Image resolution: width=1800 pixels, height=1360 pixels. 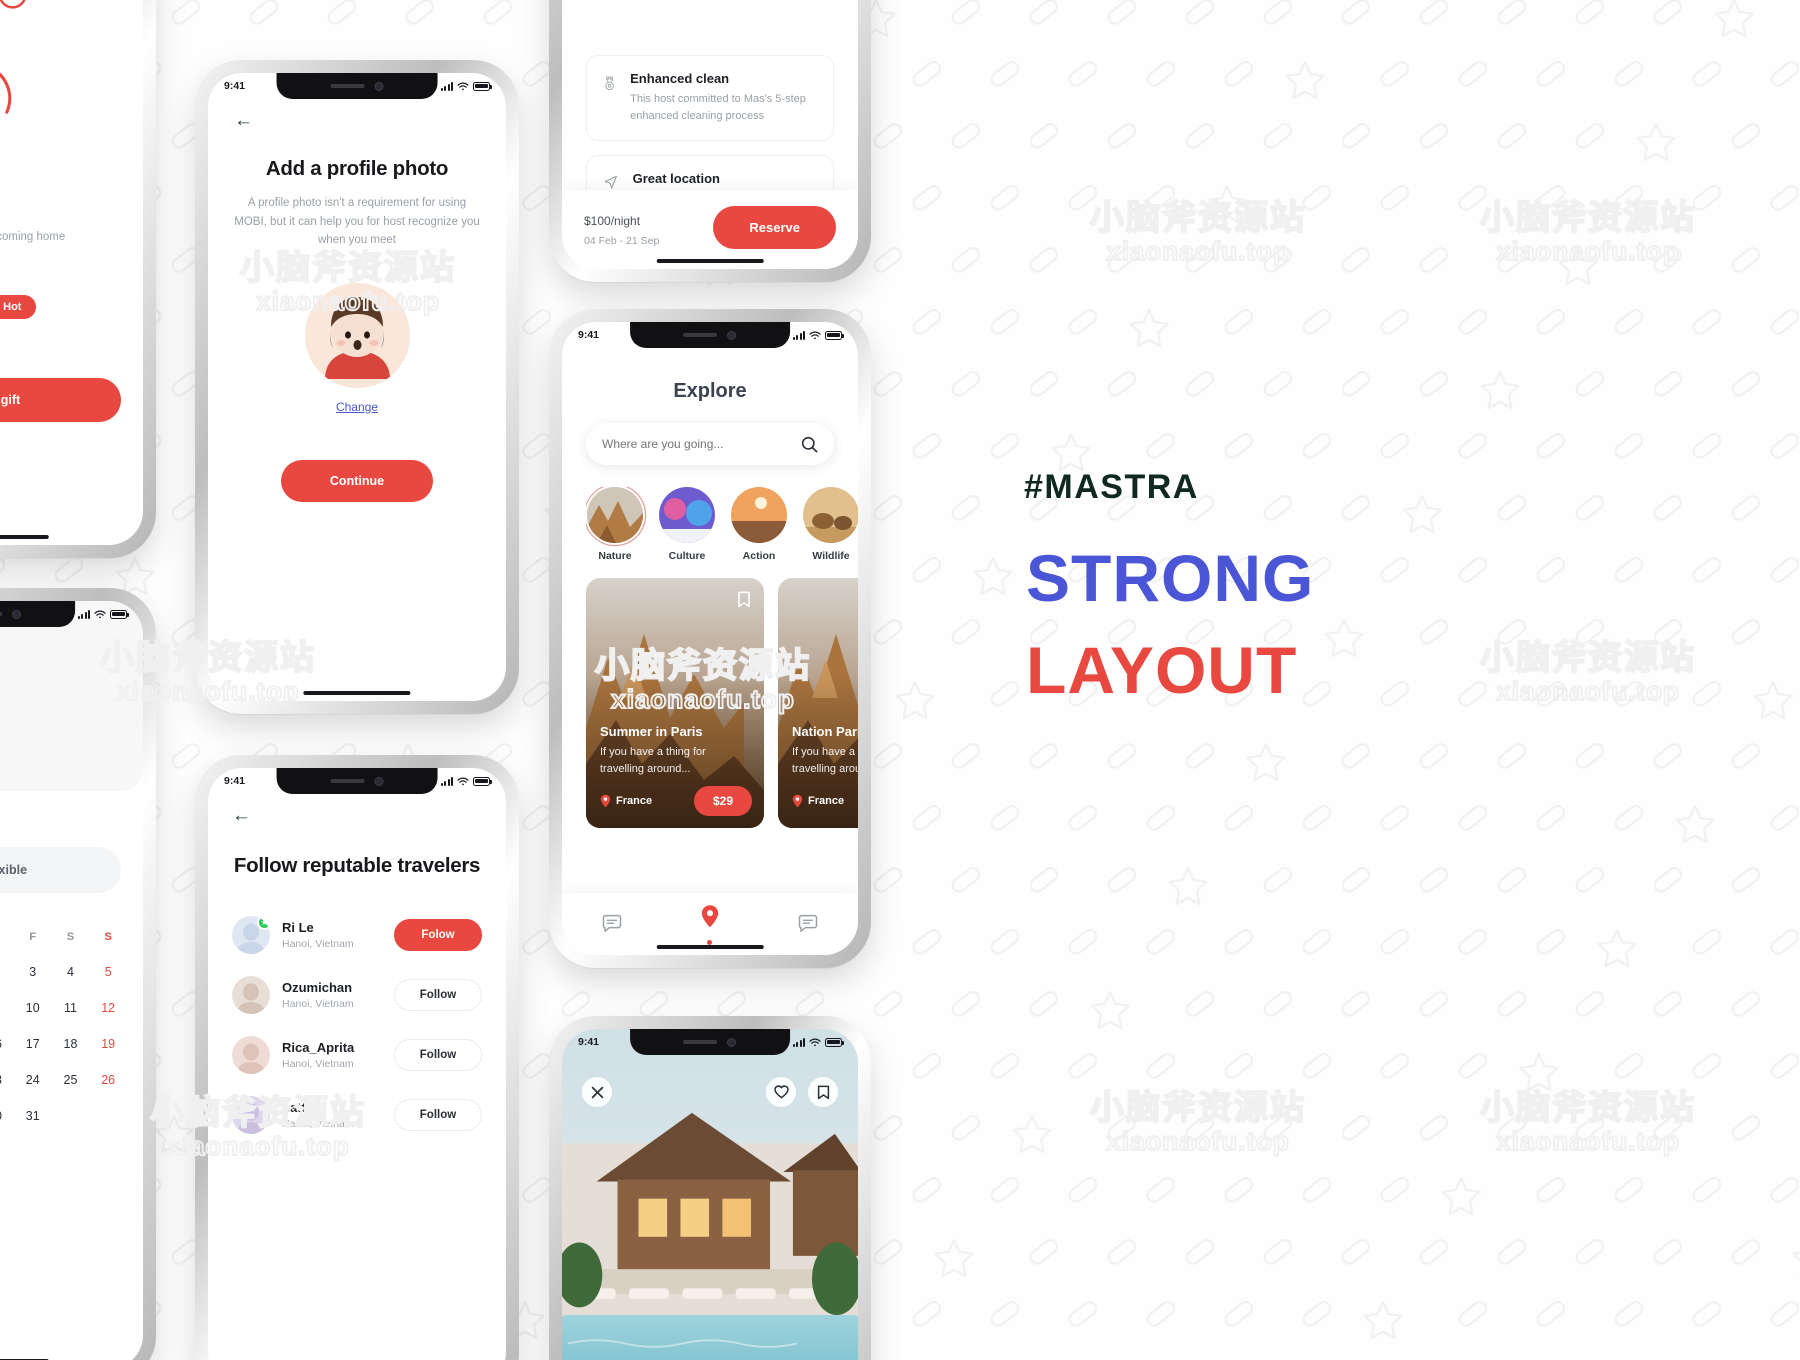 I want to click on avatar: ★, so click(x=251, y=935).